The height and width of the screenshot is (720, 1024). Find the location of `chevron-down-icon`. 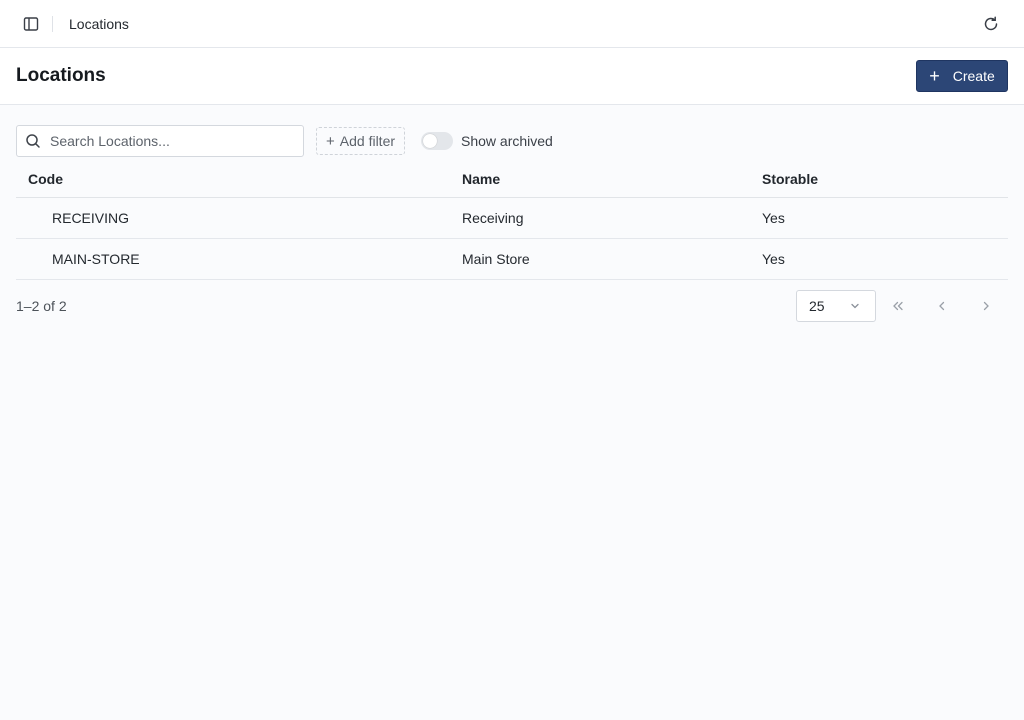

chevron-down-icon is located at coordinates (855, 305).